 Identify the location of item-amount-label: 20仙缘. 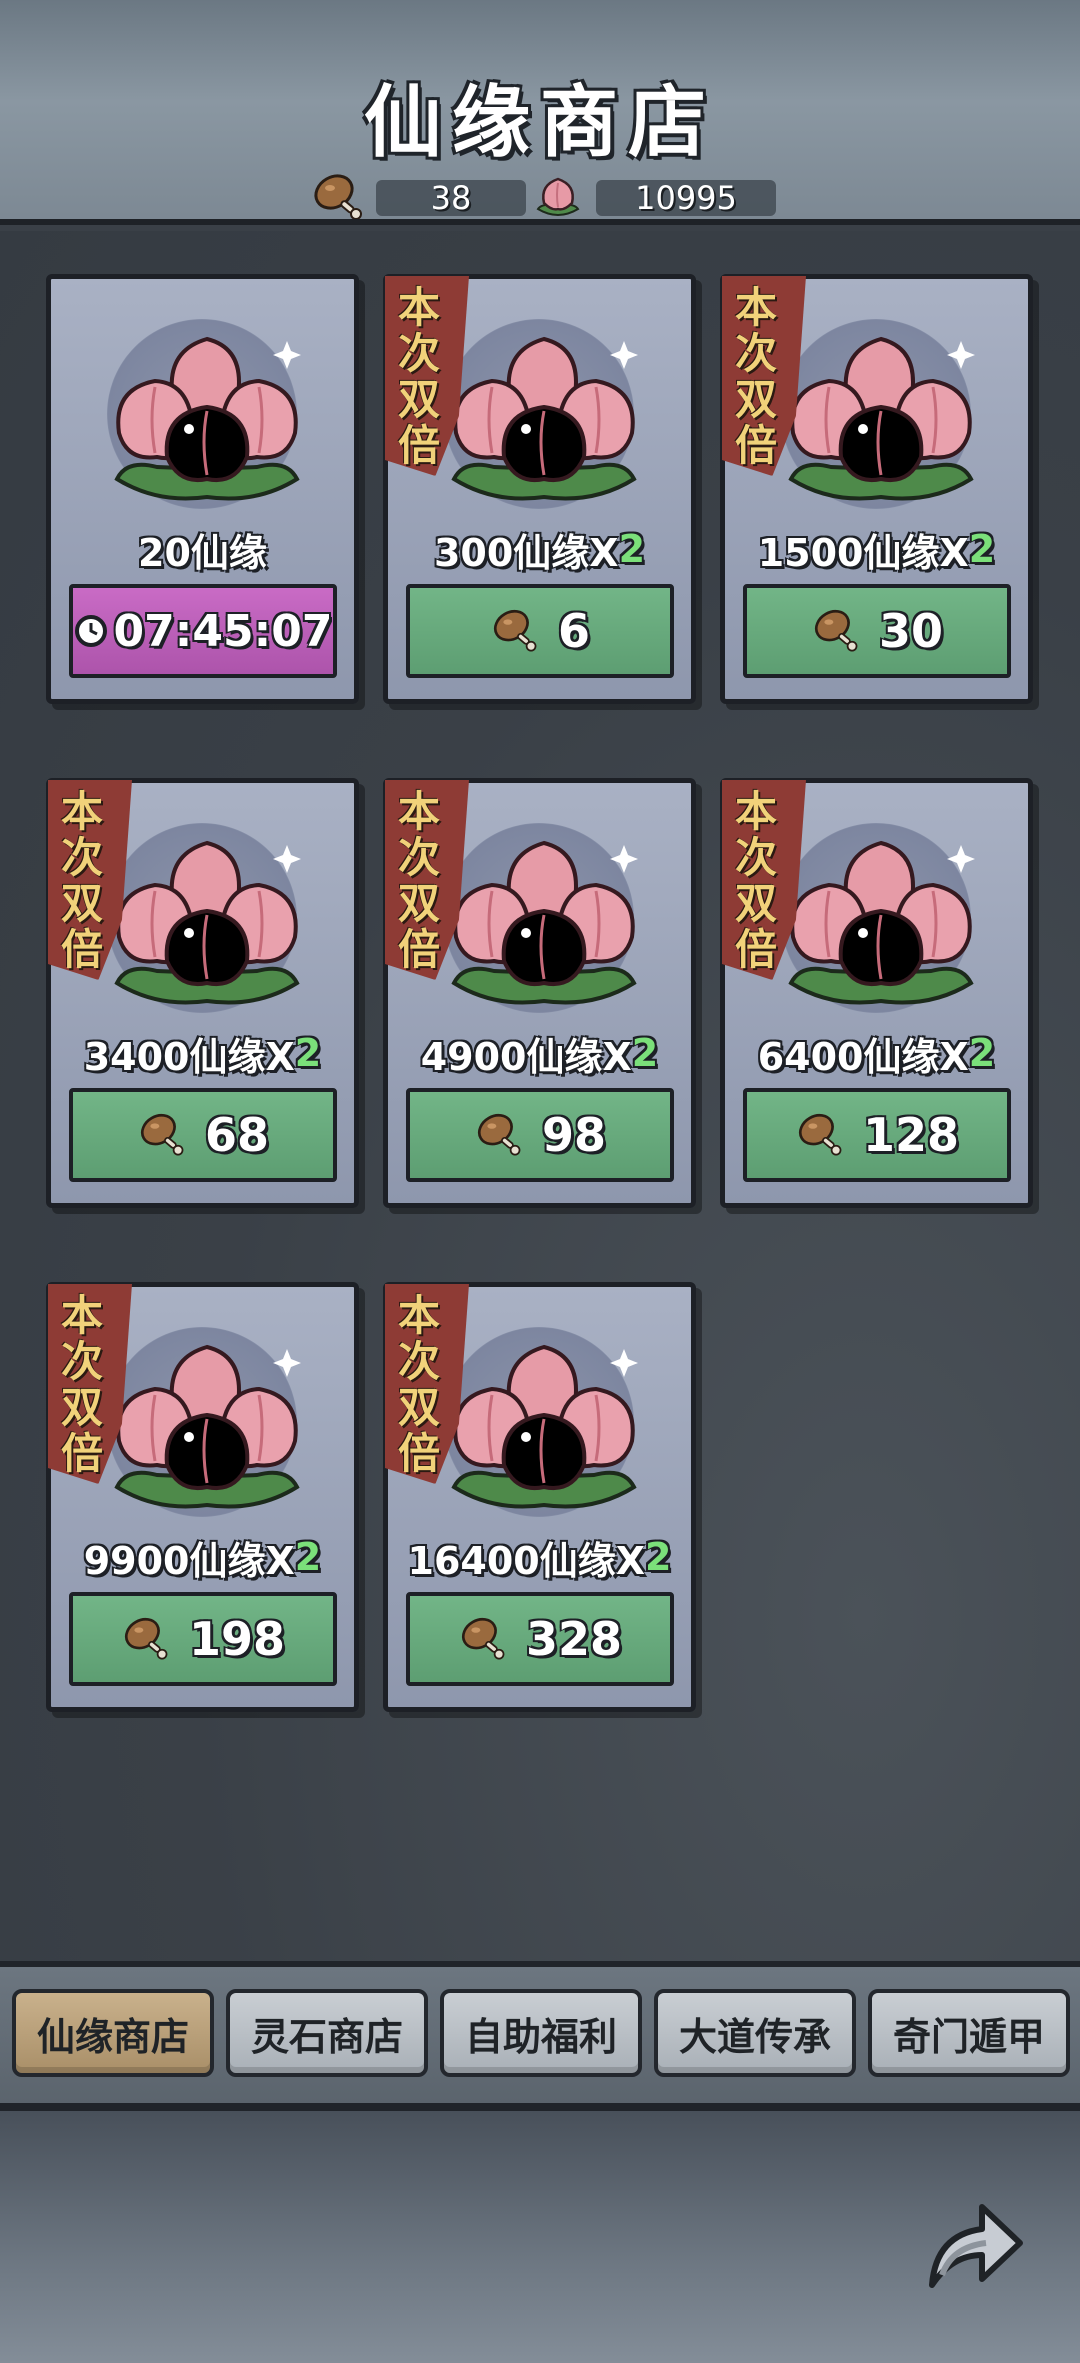
(202, 549).